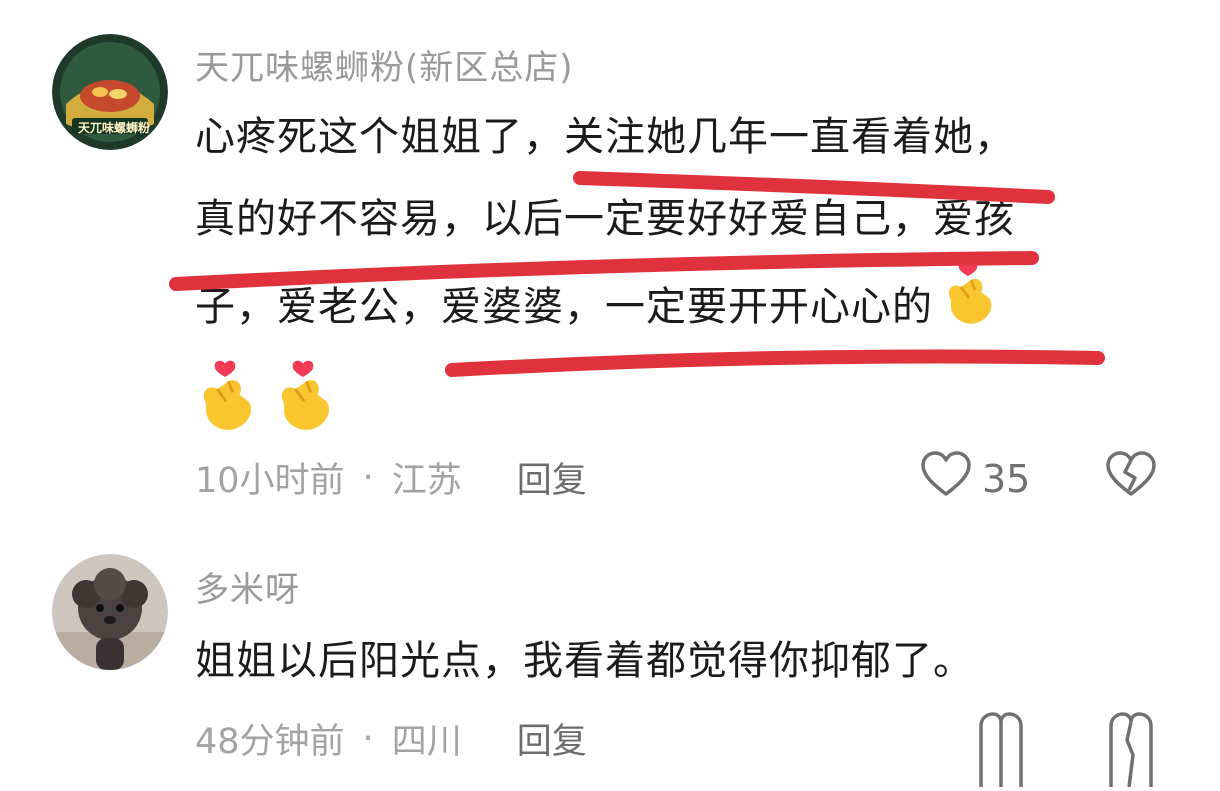 This screenshot has height=791, width=1220. I want to click on like-count: 35, so click(1006, 478).